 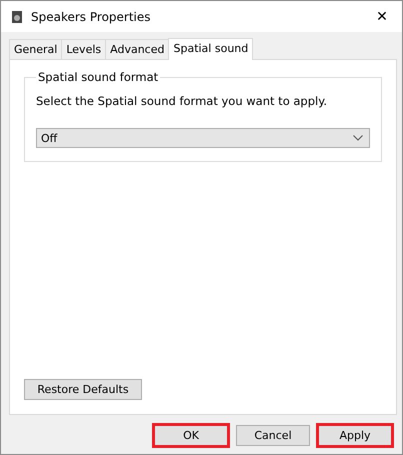 What do you see at coordinates (211, 49) in the screenshot?
I see `tab: Spatial sound` at bounding box center [211, 49].